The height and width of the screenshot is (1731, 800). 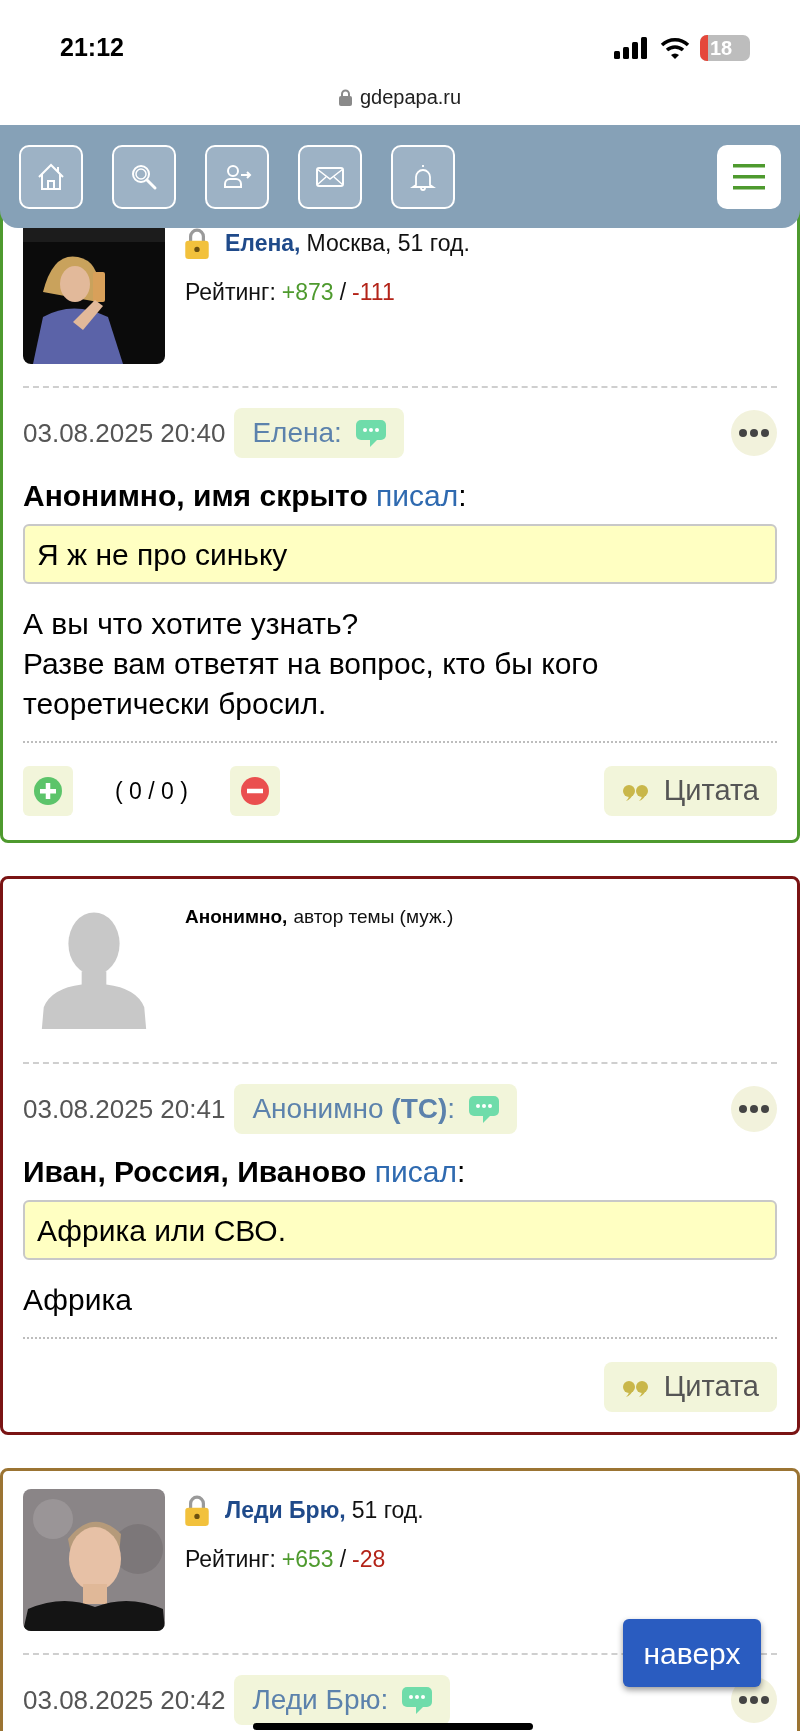 What do you see at coordinates (311, 684) in the screenshot?
I see `post-text: Разве вам ответят на вопрос, кто бы кого теоретически бросил.` at bounding box center [311, 684].